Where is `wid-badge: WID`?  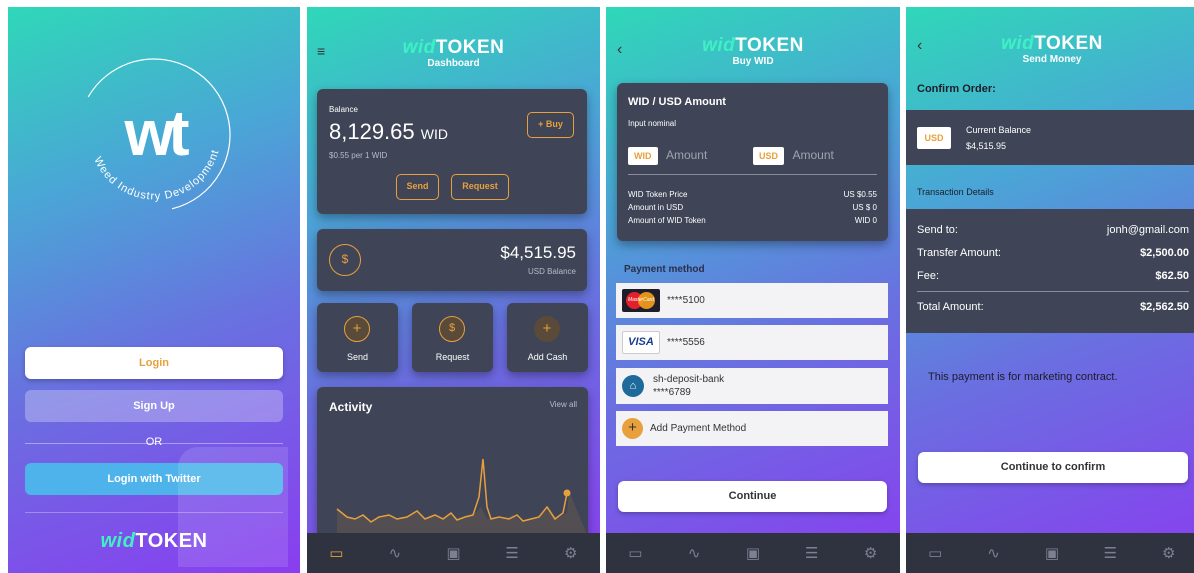
wid-badge: WID is located at coordinates (643, 156).